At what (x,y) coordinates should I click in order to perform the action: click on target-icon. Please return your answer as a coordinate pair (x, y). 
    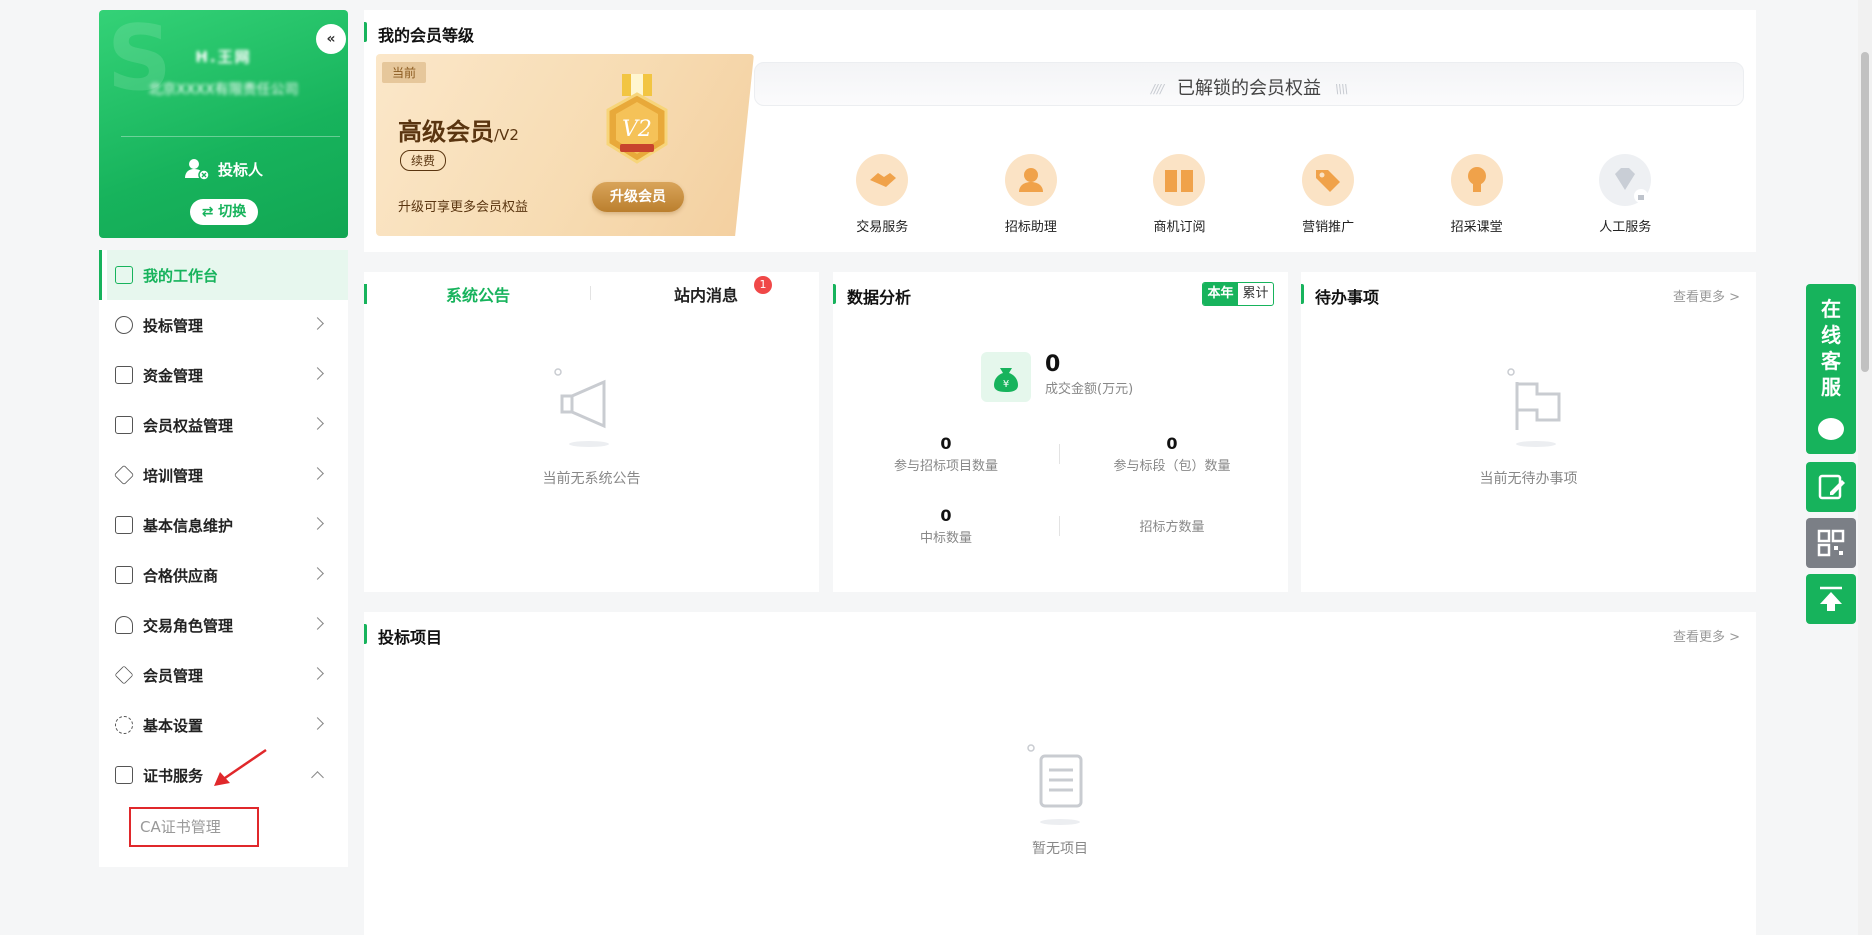
    Looking at the image, I should click on (124, 325).